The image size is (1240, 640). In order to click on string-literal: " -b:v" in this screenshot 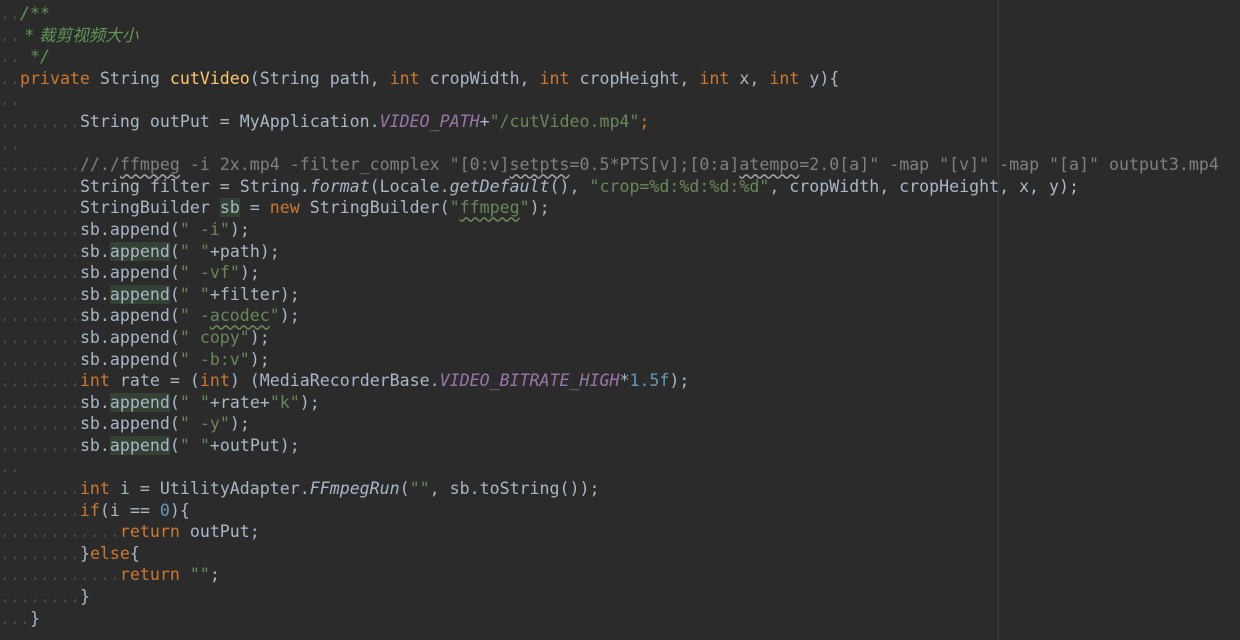, I will do `click(214, 359)`.